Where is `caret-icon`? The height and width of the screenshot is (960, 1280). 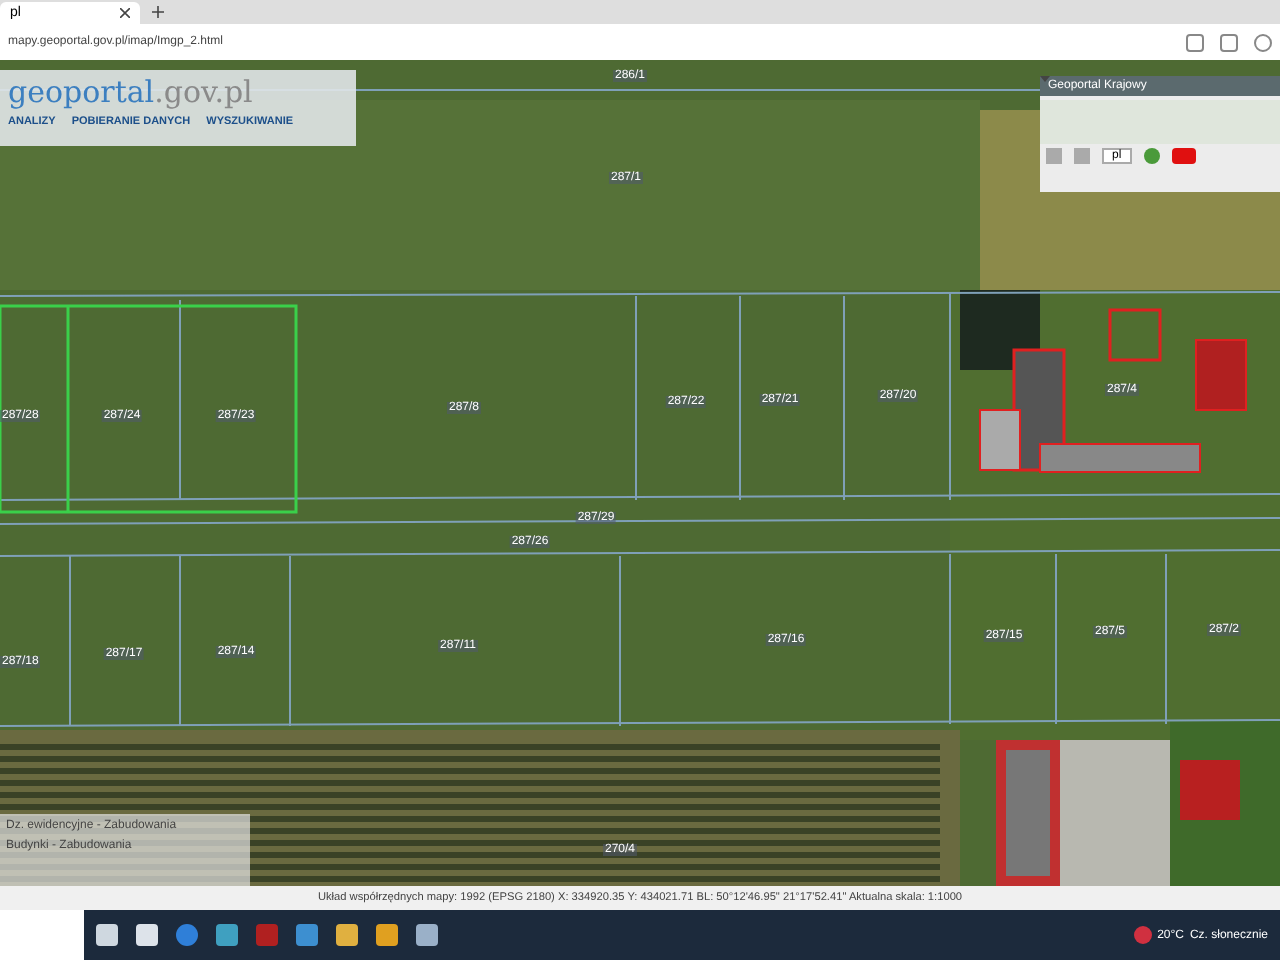
caret-icon is located at coordinates (1045, 79).